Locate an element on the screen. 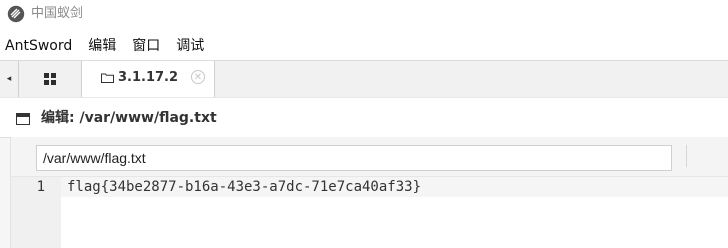 The image size is (728, 248). file-path-input is located at coordinates (354, 158).